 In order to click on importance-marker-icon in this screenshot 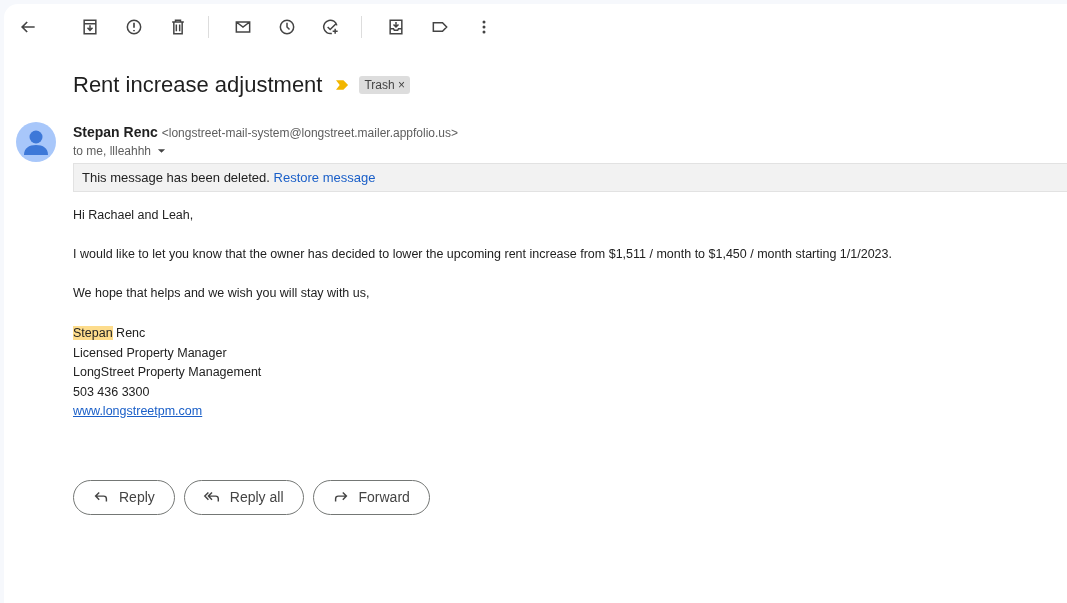, I will do `click(343, 85)`.